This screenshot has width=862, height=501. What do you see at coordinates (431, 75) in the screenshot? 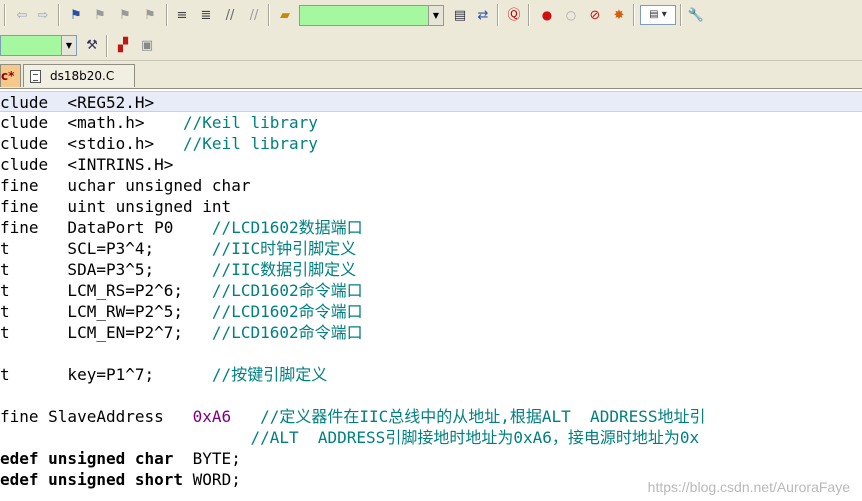
I see `editor-tab-bar: c* ds18b20.C` at bounding box center [431, 75].